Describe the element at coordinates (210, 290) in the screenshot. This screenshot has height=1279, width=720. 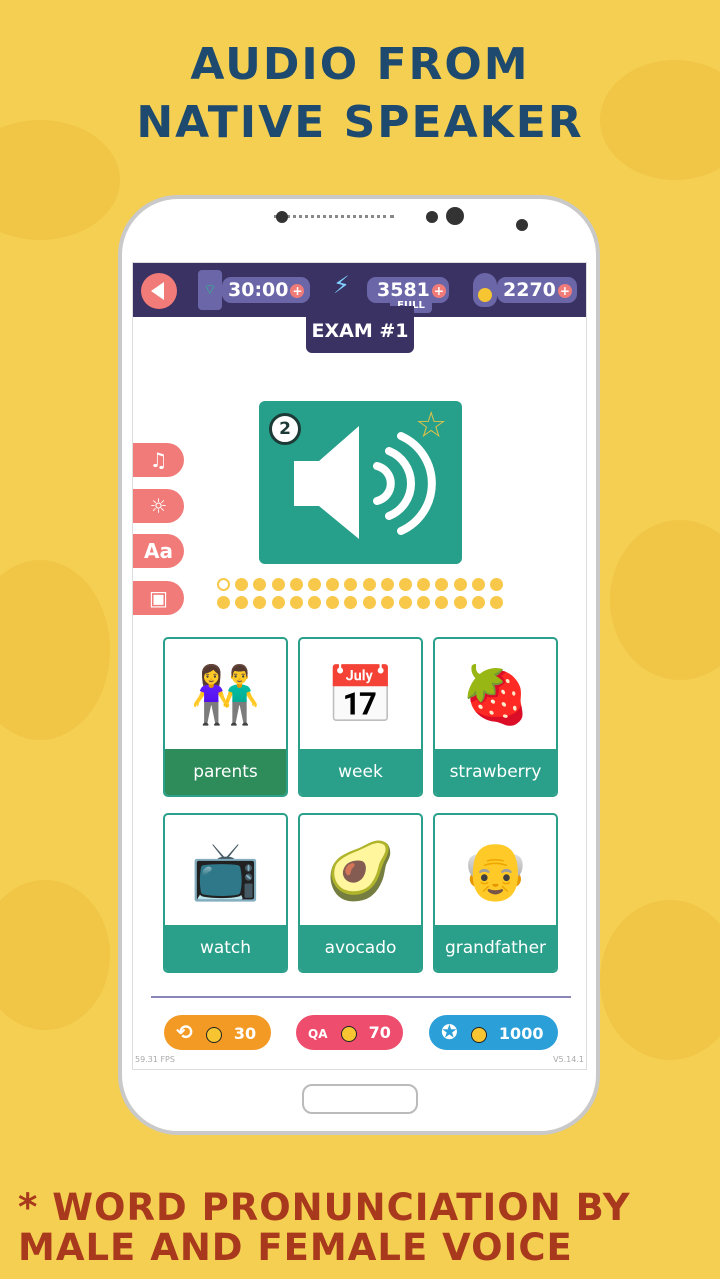
I see `wifi-phone-icon: ⌔` at that location.